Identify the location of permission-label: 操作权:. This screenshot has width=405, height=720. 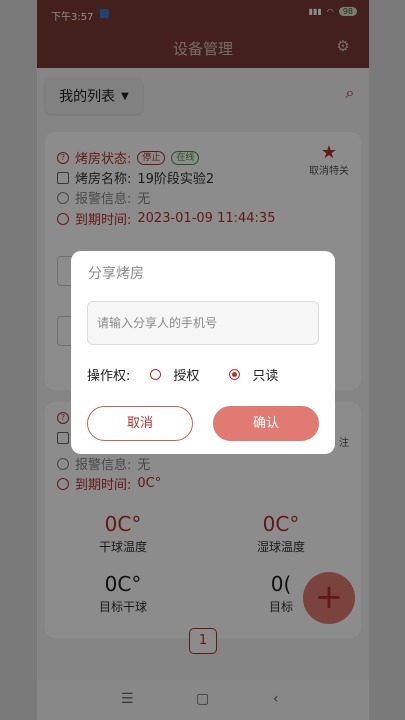
(109, 376).